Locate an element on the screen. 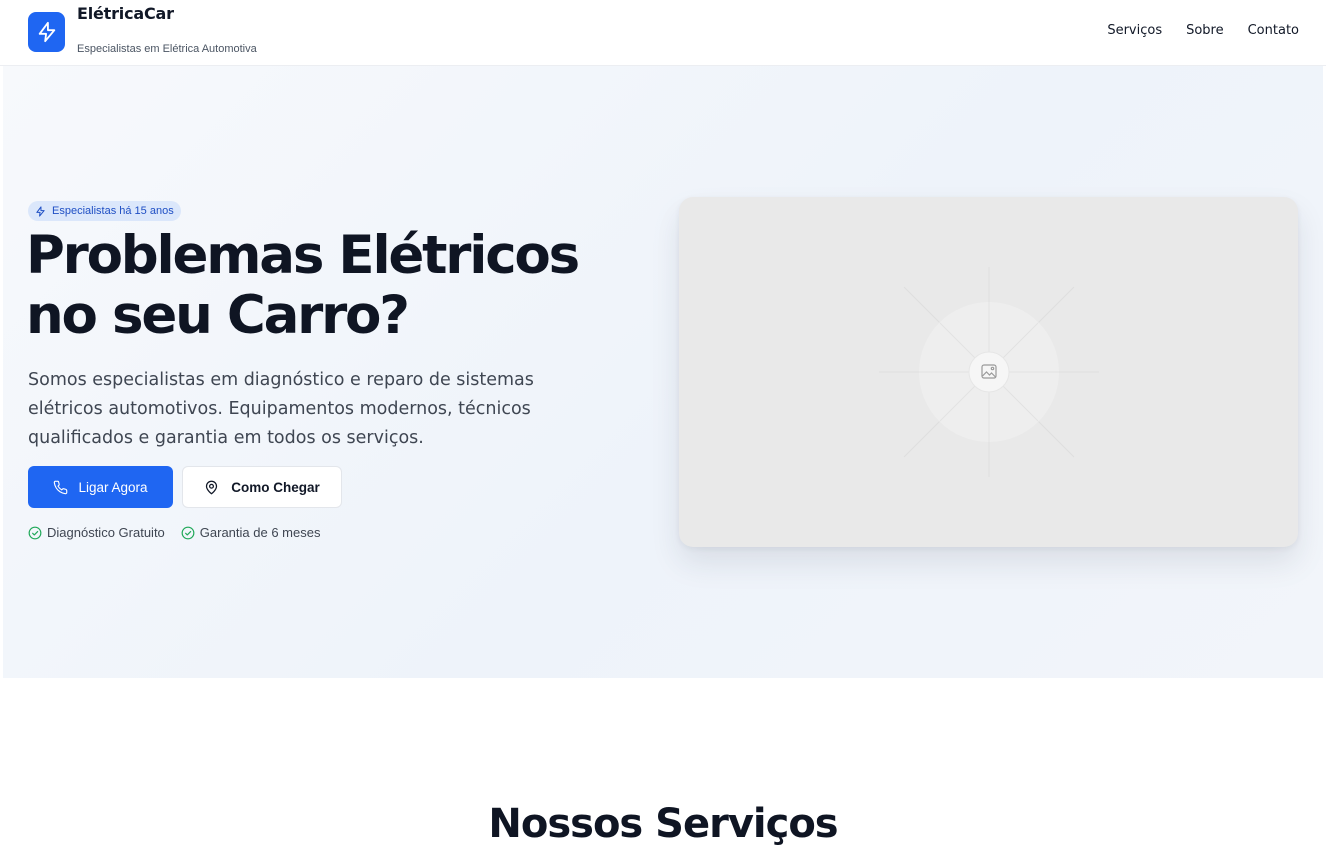 The width and height of the screenshot is (1326, 848). feature-list: Diagnóstico Gratuito Garantia de 6 meses is located at coordinates (174, 532).